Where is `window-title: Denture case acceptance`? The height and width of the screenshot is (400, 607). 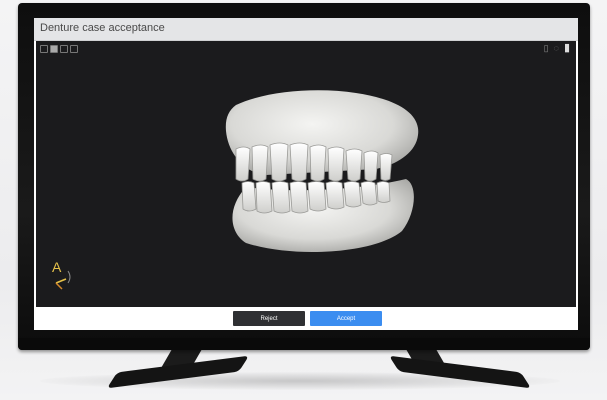 window-title: Denture case acceptance is located at coordinates (102, 28).